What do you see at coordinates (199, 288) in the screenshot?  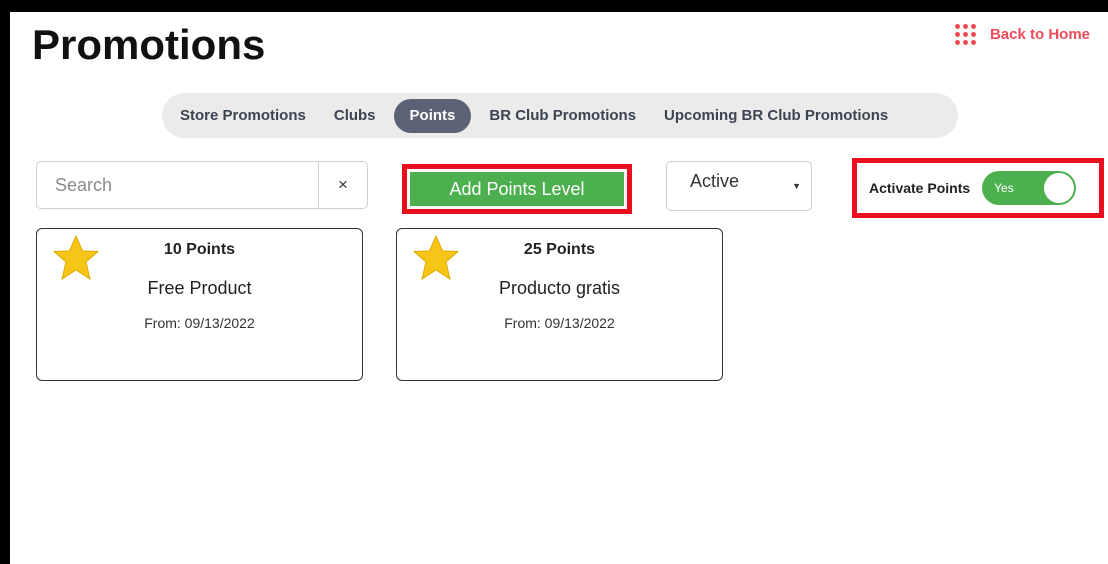 I see `card-reward-name: Free Product` at bounding box center [199, 288].